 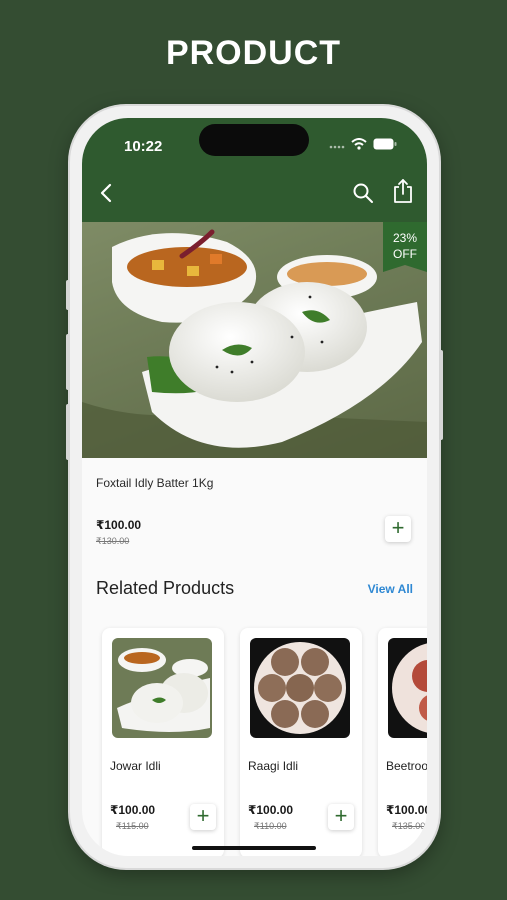 I want to click on beetroot-idli-illustration, so click(x=407, y=688).